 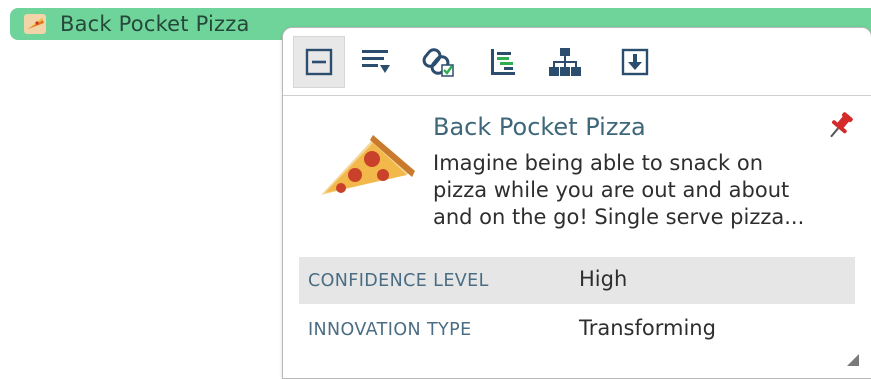 I want to click on collapse-button, so click(x=319, y=62).